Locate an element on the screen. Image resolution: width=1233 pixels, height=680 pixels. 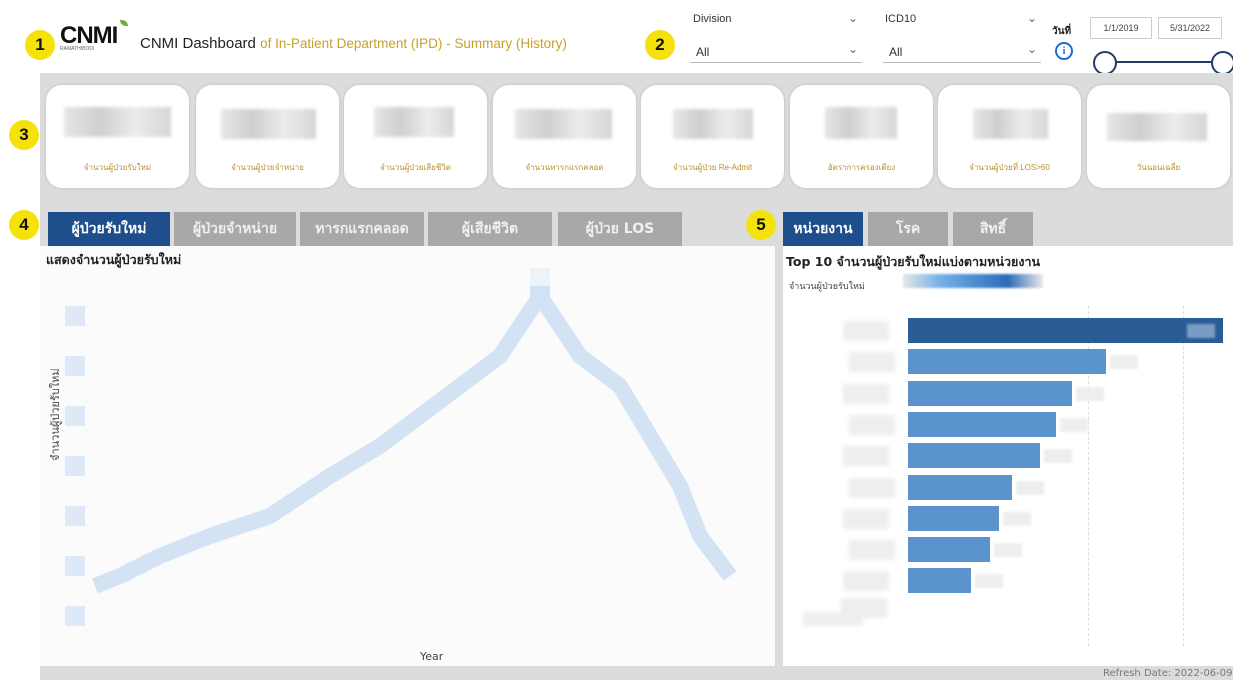
kpi-card-avg-los: วันนอนเฉลี่ย is located at coordinates (1158, 136).